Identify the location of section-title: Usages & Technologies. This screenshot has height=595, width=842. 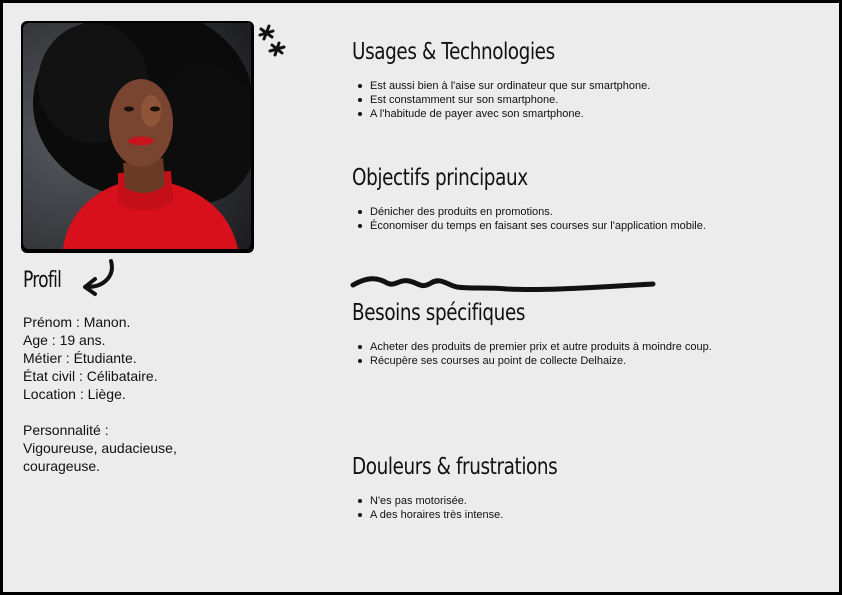
(453, 52).